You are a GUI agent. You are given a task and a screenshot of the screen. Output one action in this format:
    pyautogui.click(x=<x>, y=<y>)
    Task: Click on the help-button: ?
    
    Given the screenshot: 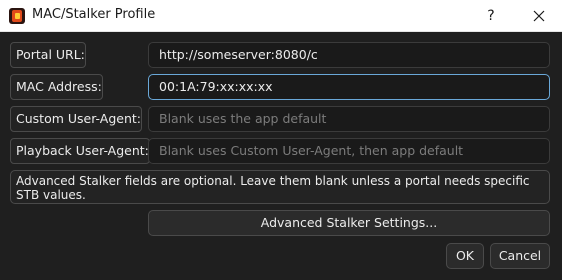 What is the action you would take?
    pyautogui.click(x=491, y=15)
    